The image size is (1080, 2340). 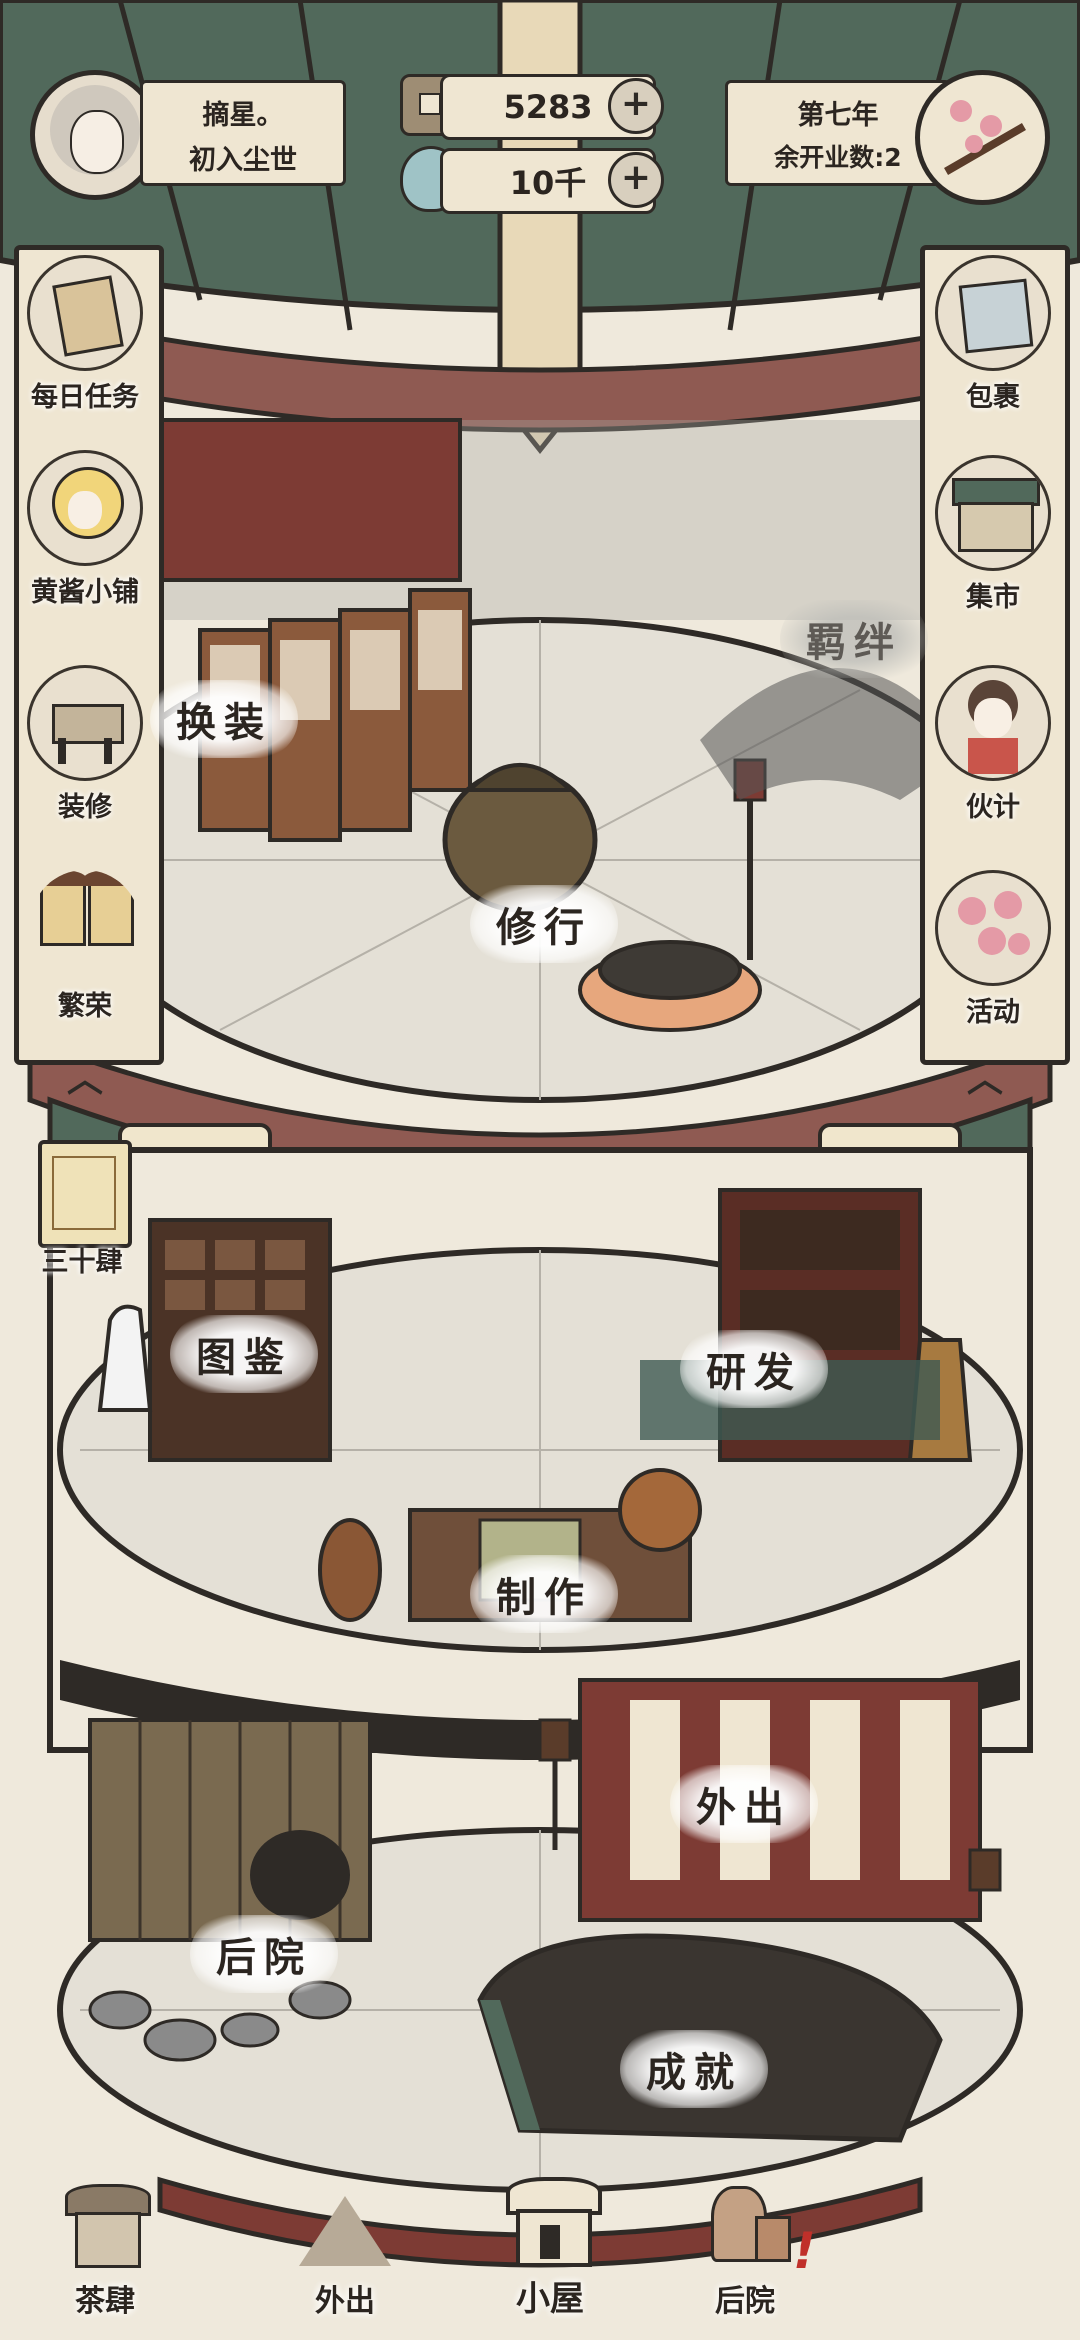 I want to click on achievement-button: 成就, so click(x=694, y=2069).